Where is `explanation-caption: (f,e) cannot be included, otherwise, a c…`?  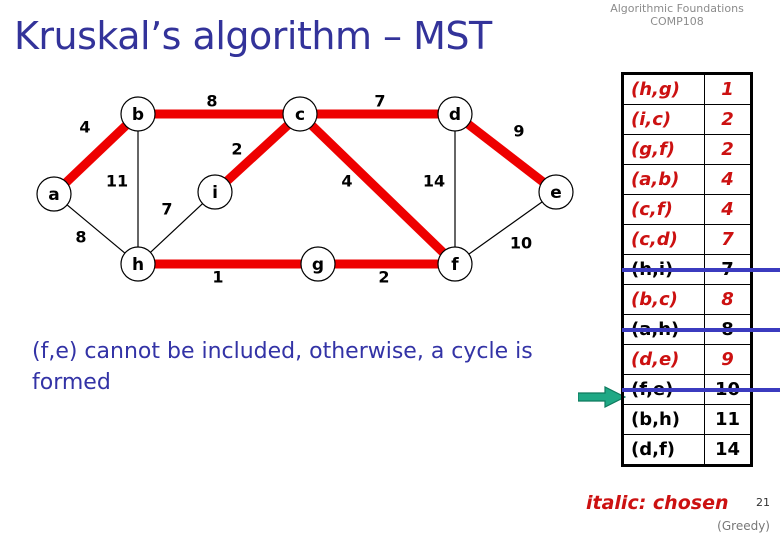
explanation-caption: (f,e) cannot be included, otherwise, a c… is located at coordinates (282, 367).